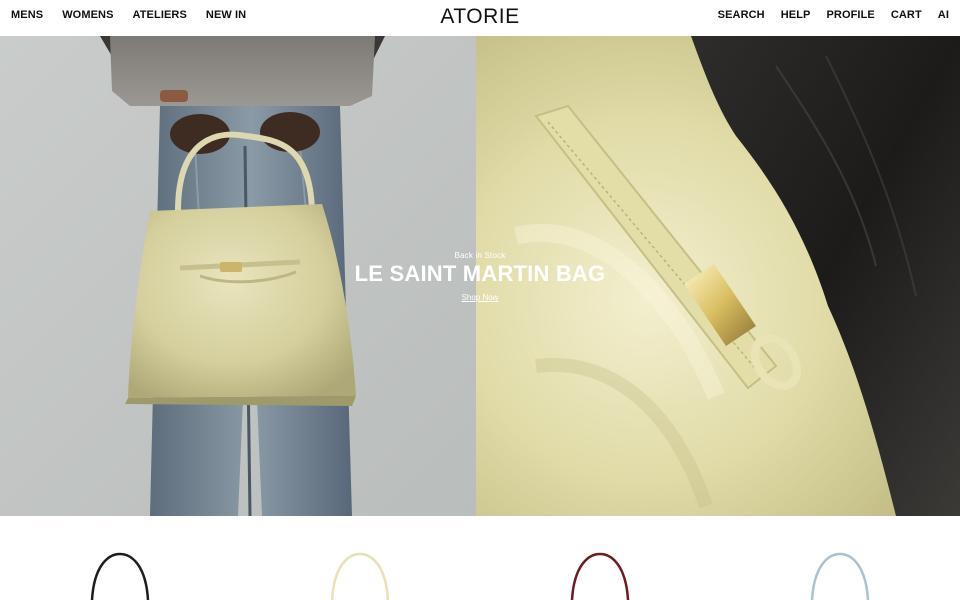 This screenshot has height=600, width=960. I want to click on product-strip, so click(480, 558).